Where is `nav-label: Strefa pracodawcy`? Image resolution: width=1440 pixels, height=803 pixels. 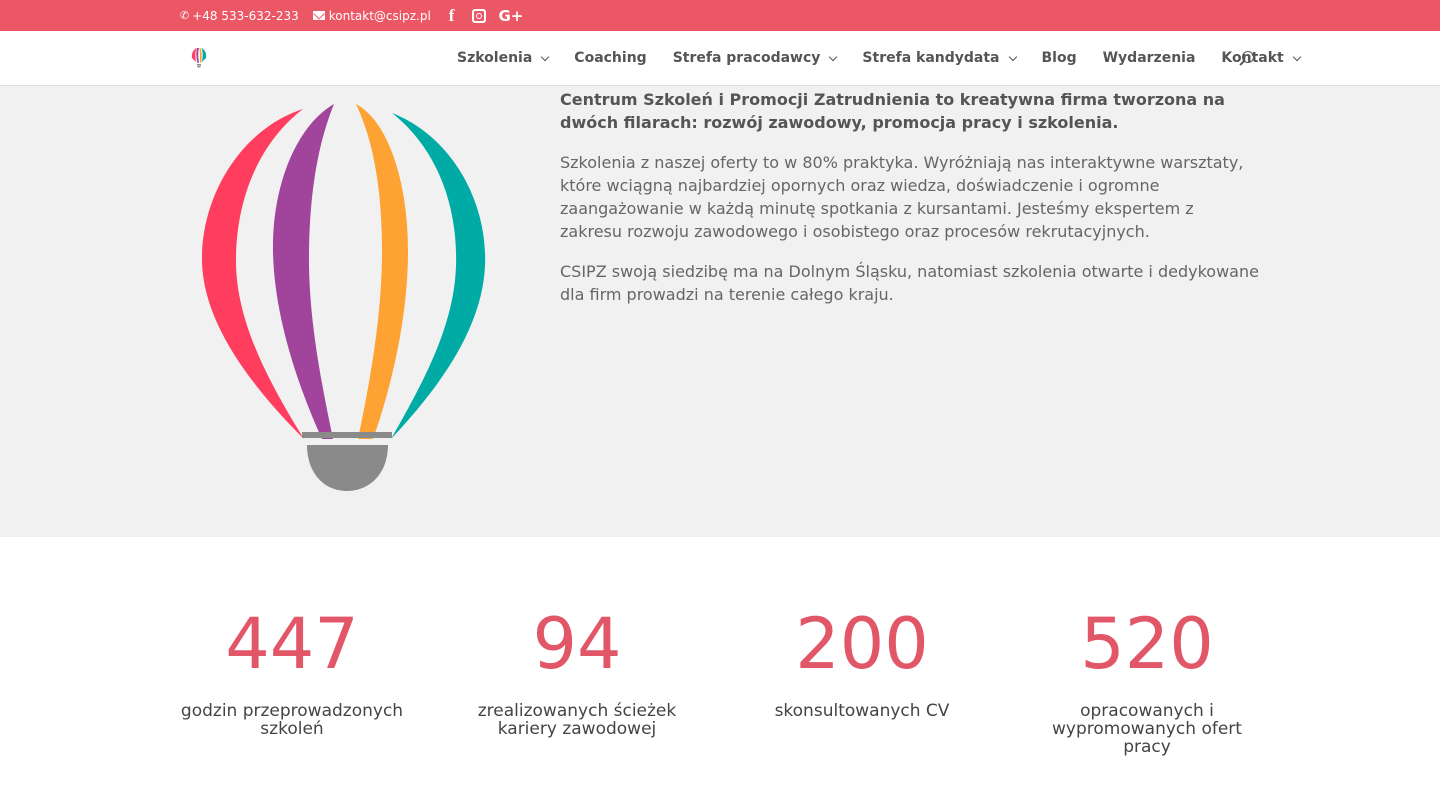
nav-label: Strefa pracodawcy is located at coordinates (746, 58).